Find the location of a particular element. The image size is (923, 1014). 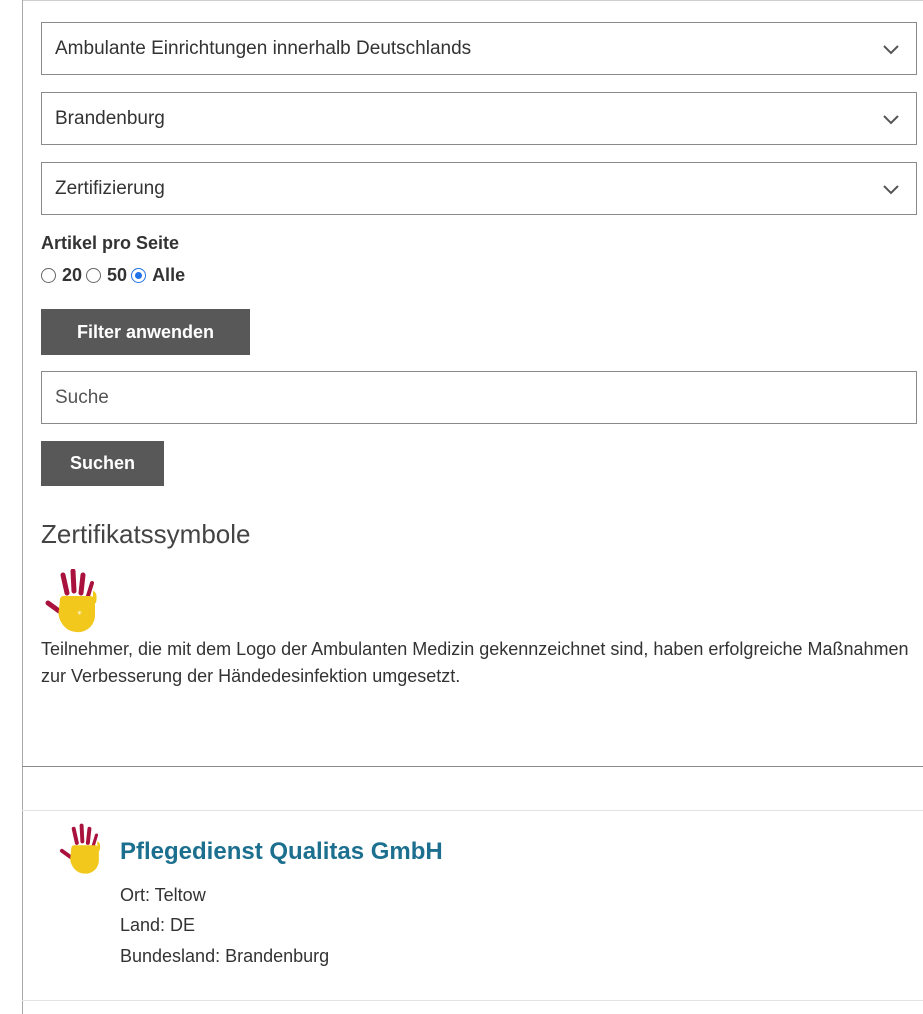

result-city: Ort: Teltow is located at coordinates (163, 895).